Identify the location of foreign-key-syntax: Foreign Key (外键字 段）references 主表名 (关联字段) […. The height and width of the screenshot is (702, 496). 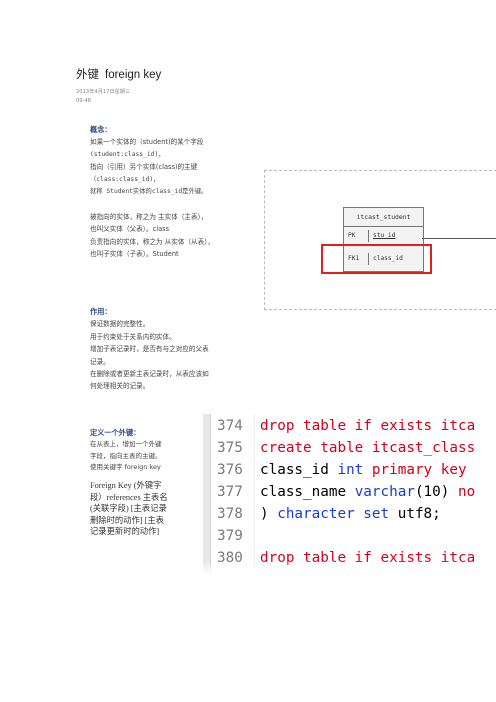
(129, 509).